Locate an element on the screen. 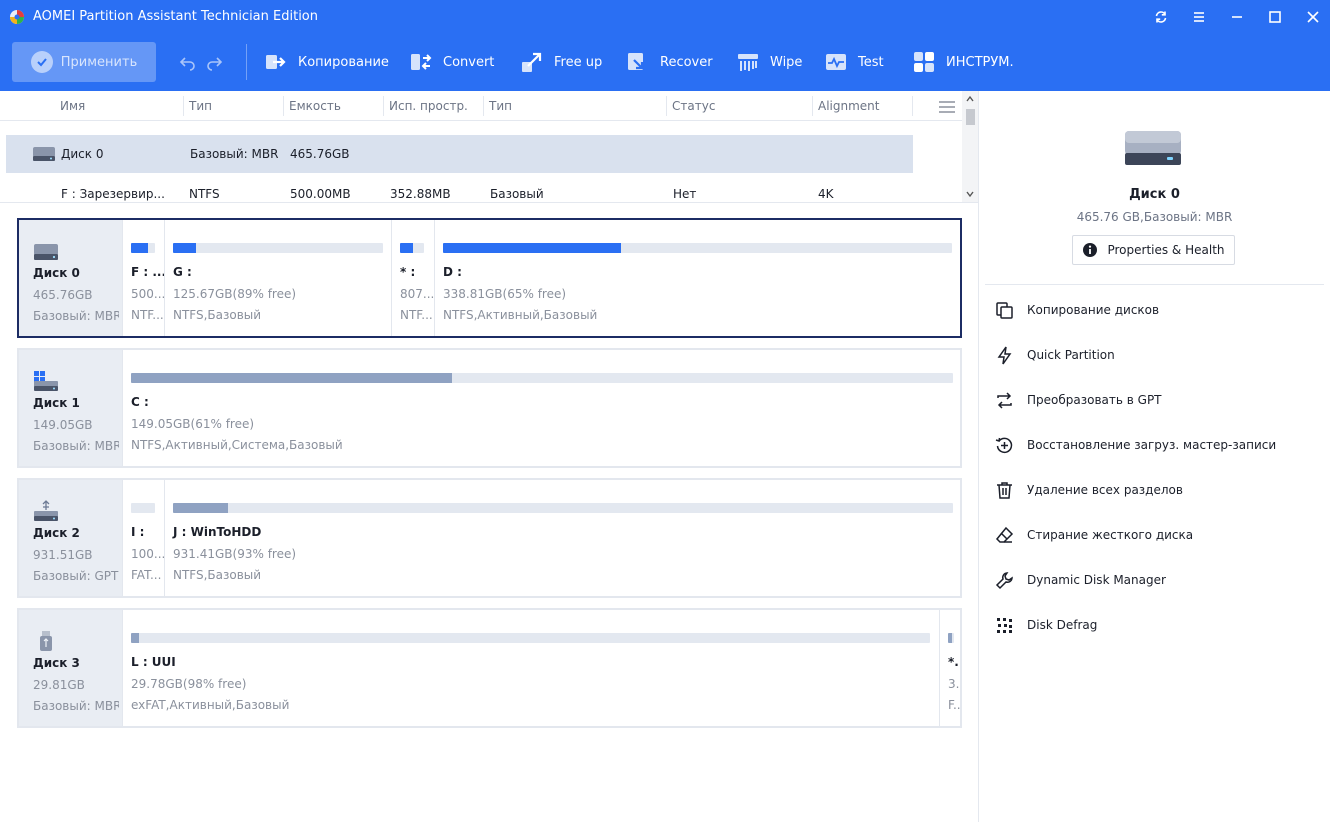  column-name: Имя is located at coordinates (72, 106).